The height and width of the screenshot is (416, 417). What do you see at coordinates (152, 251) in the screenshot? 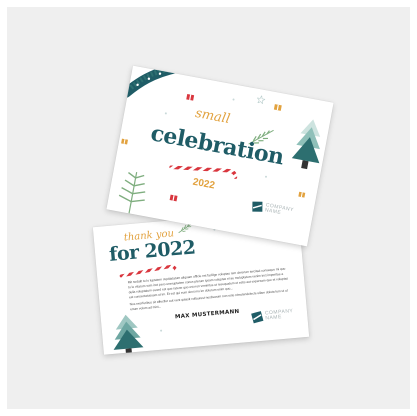
I see `back-title: for 2022` at bounding box center [152, 251].